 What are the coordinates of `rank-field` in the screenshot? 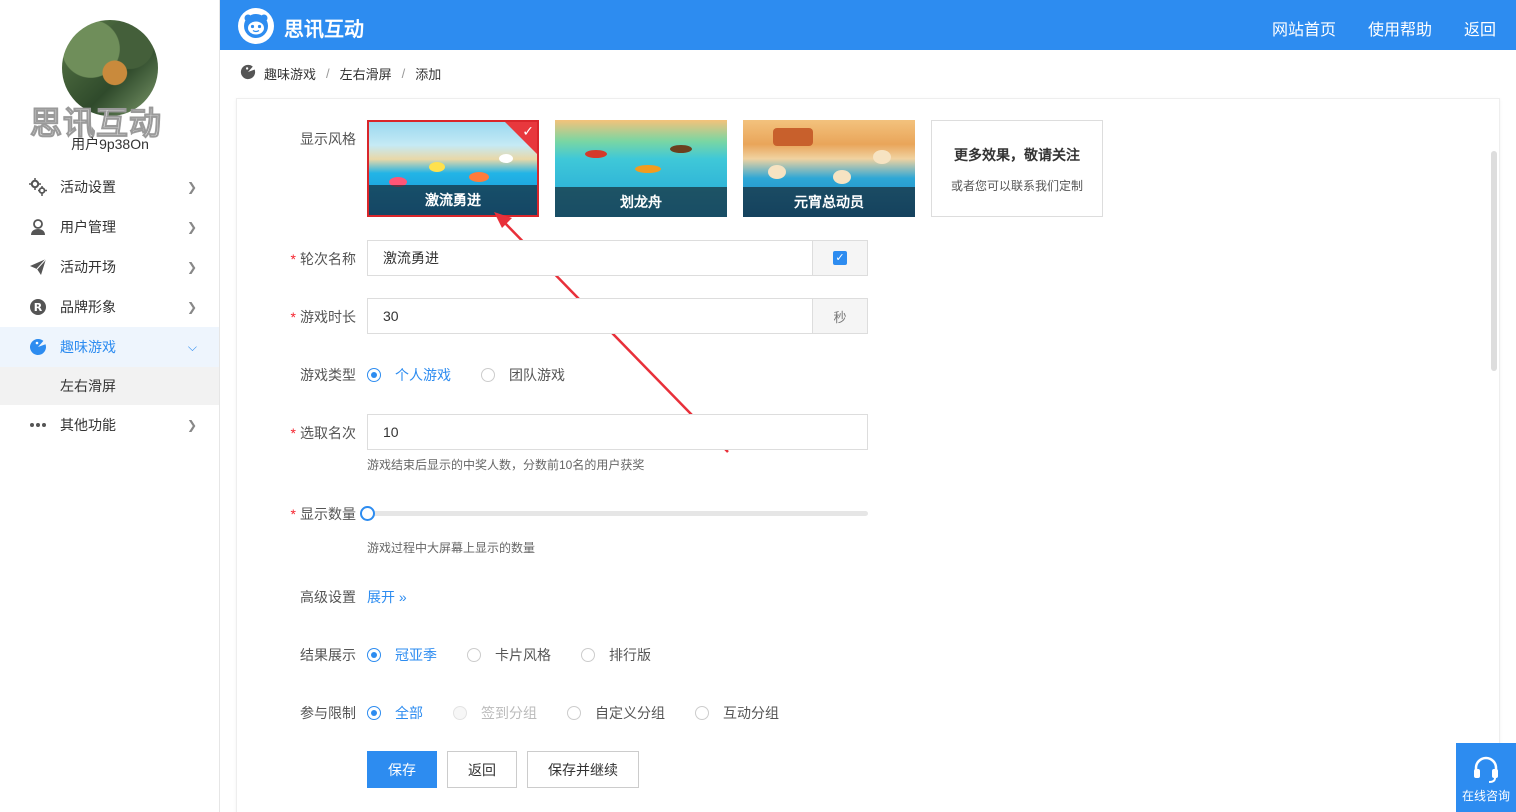 It's located at (617, 432).